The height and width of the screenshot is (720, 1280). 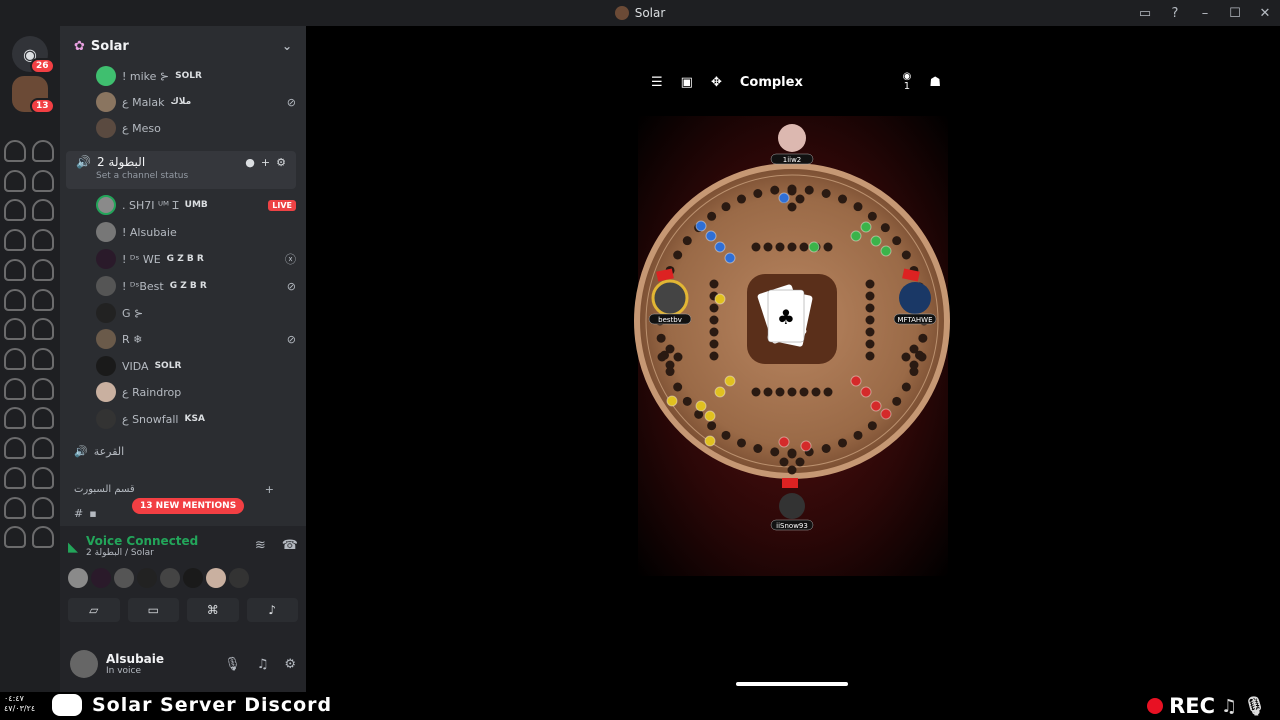 What do you see at coordinates (188, 506) in the screenshot?
I see `new-mentions-pill: 13 NEW MENTIONS` at bounding box center [188, 506].